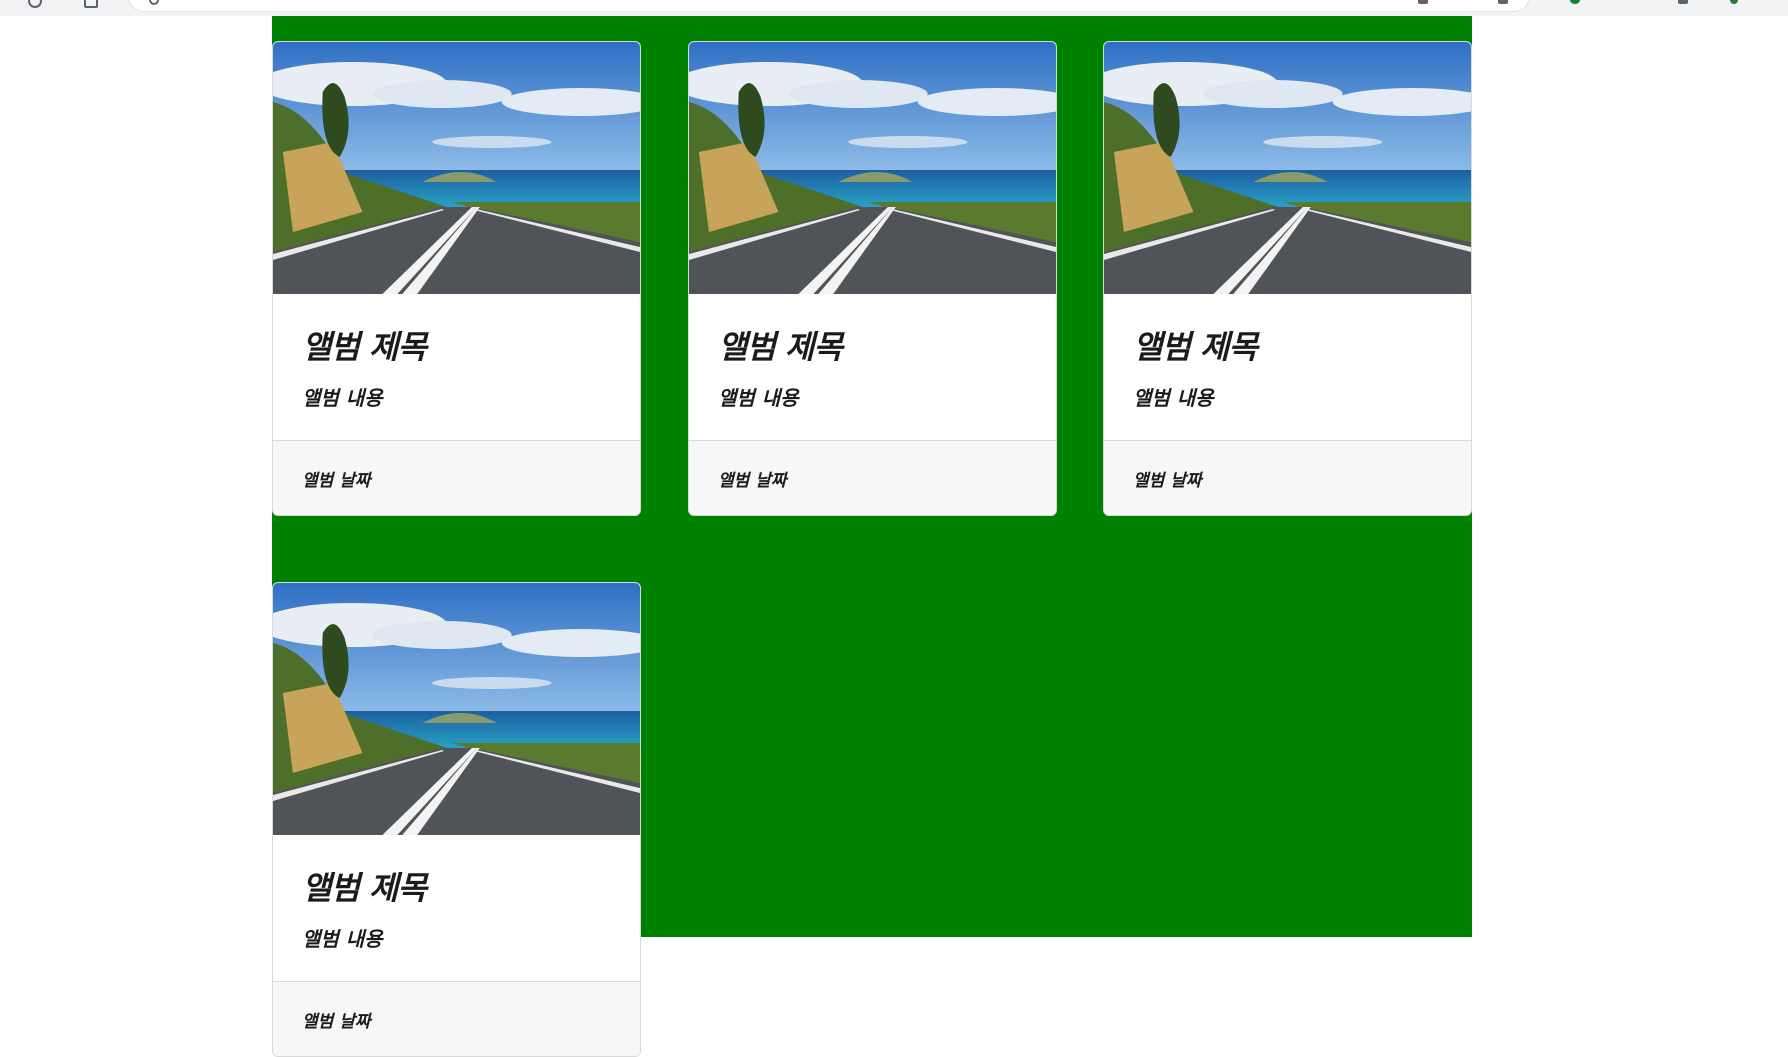 The image size is (1788, 1057). Describe the element at coordinates (1575, 2) in the screenshot. I see `profile-icon` at that location.